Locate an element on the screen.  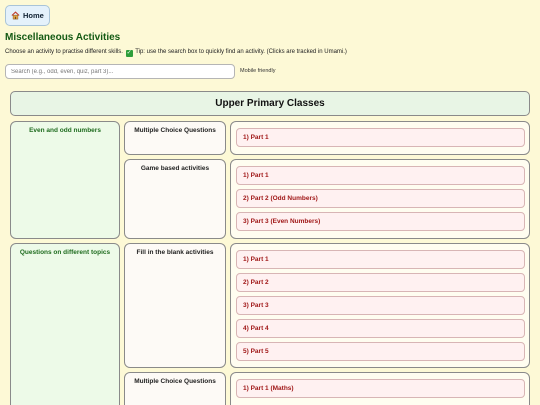
activity-link: 2) Part 2 is located at coordinates (380, 282).